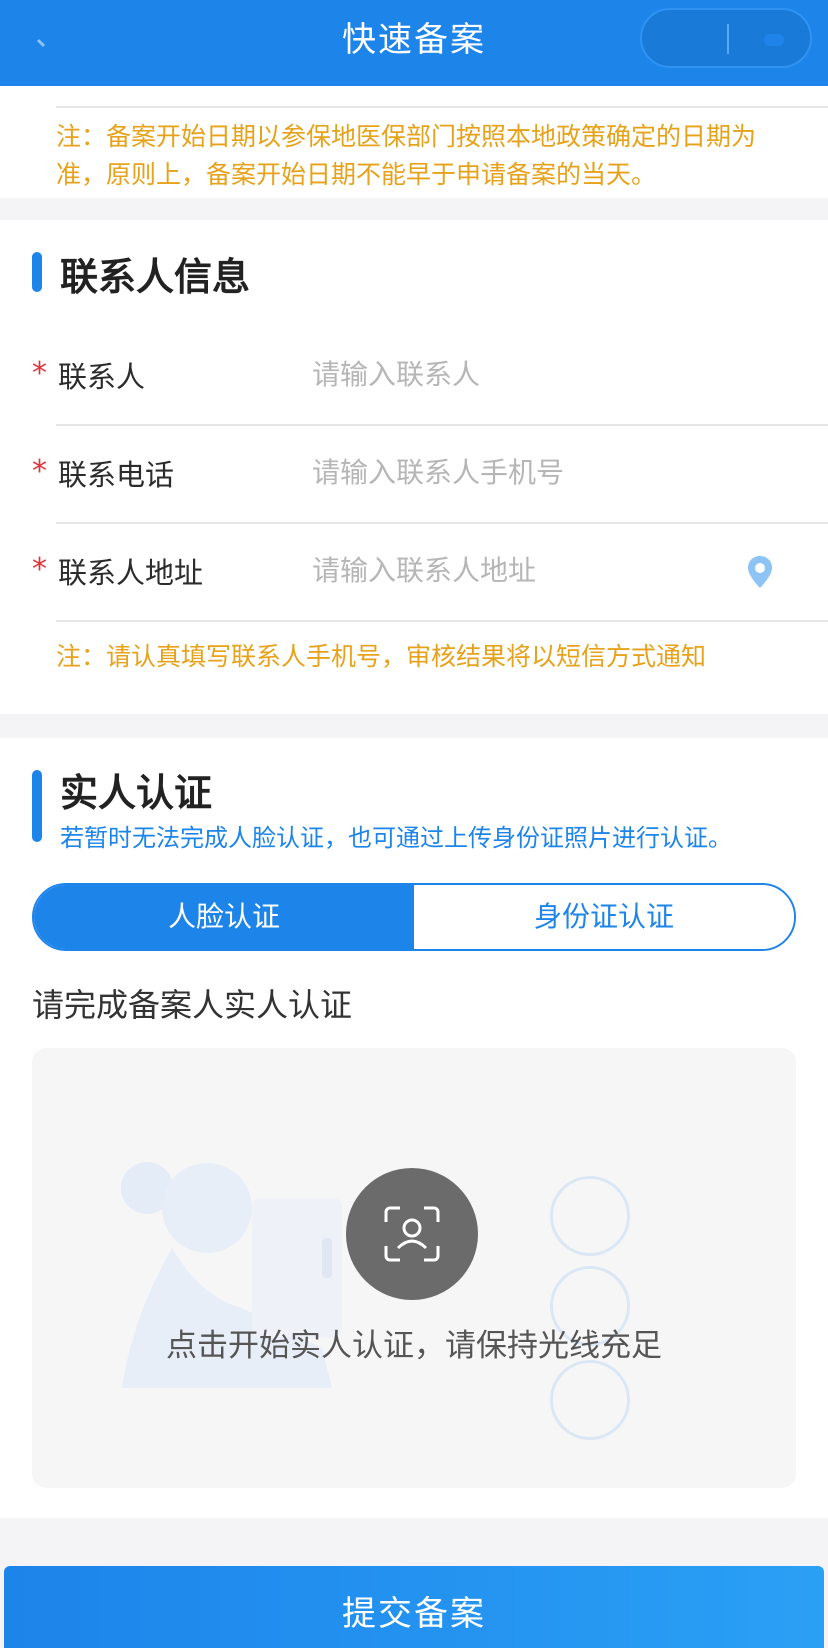 The height and width of the screenshot is (1648, 828). What do you see at coordinates (590, 1216) in the screenshot?
I see `no-glasses-icon` at bounding box center [590, 1216].